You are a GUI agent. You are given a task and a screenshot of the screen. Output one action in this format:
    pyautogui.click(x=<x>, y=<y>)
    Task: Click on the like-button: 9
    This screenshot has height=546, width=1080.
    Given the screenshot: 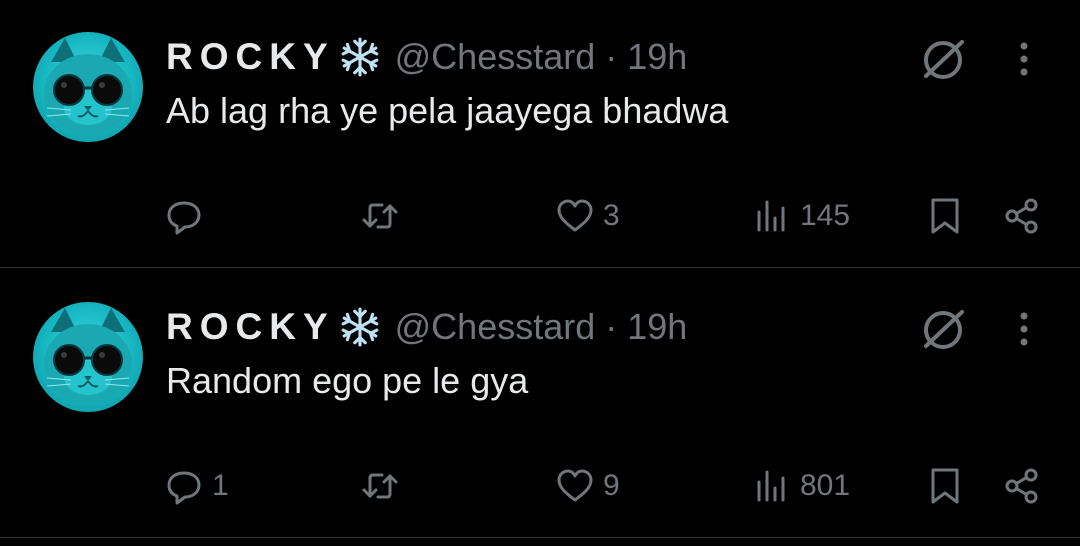 What is the action you would take?
    pyautogui.click(x=587, y=486)
    